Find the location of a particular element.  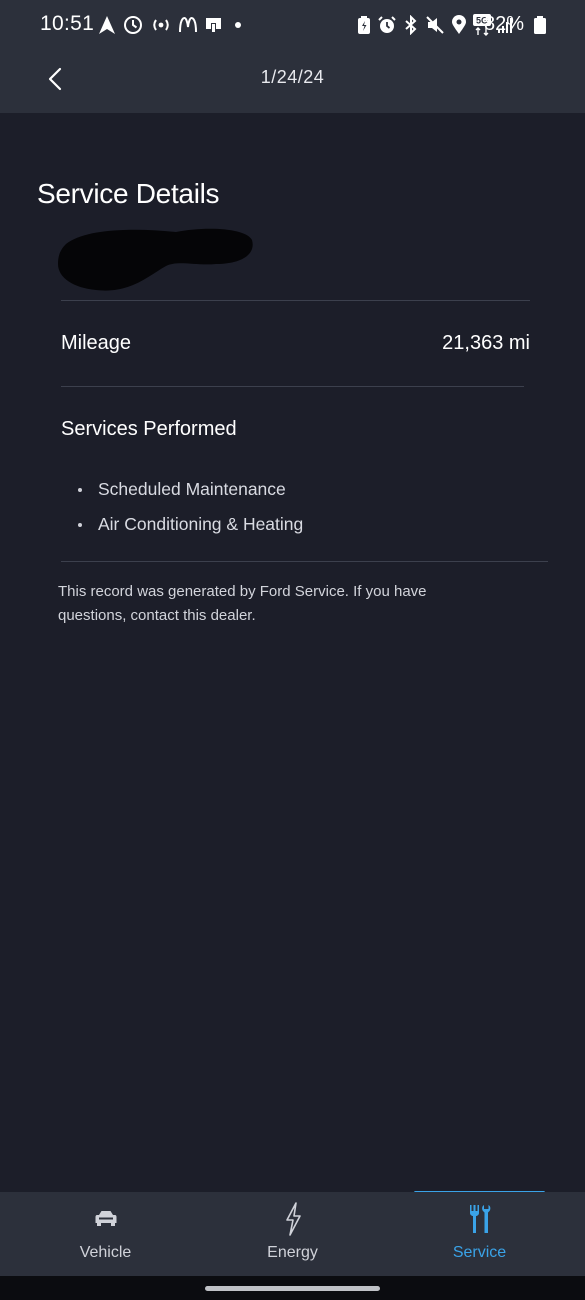

alarm-icon is located at coordinates (387, 25).